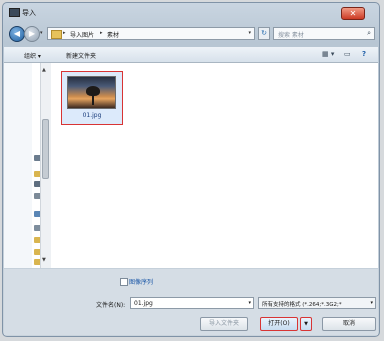 This screenshot has height=341, width=384. Describe the element at coordinates (81, 55) in the screenshot. I see `new-folder-button: 新建文件夹` at that location.